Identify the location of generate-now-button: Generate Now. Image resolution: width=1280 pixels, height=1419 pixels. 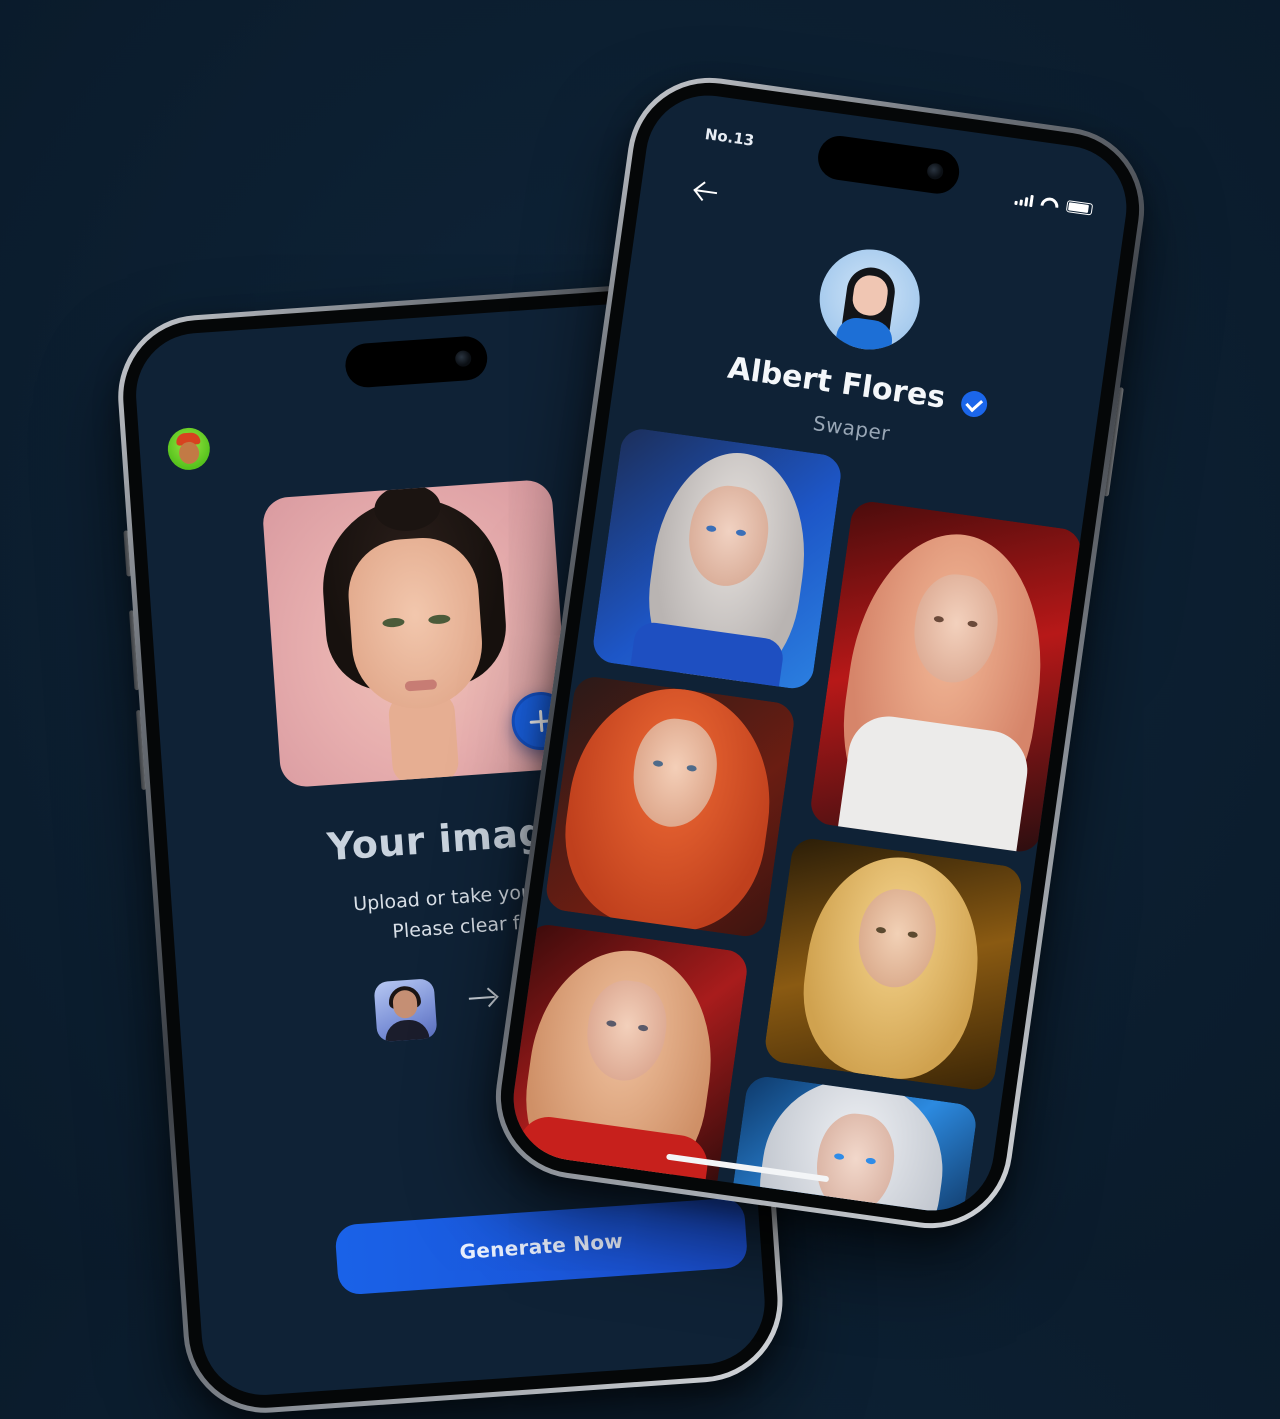
(541, 1246).